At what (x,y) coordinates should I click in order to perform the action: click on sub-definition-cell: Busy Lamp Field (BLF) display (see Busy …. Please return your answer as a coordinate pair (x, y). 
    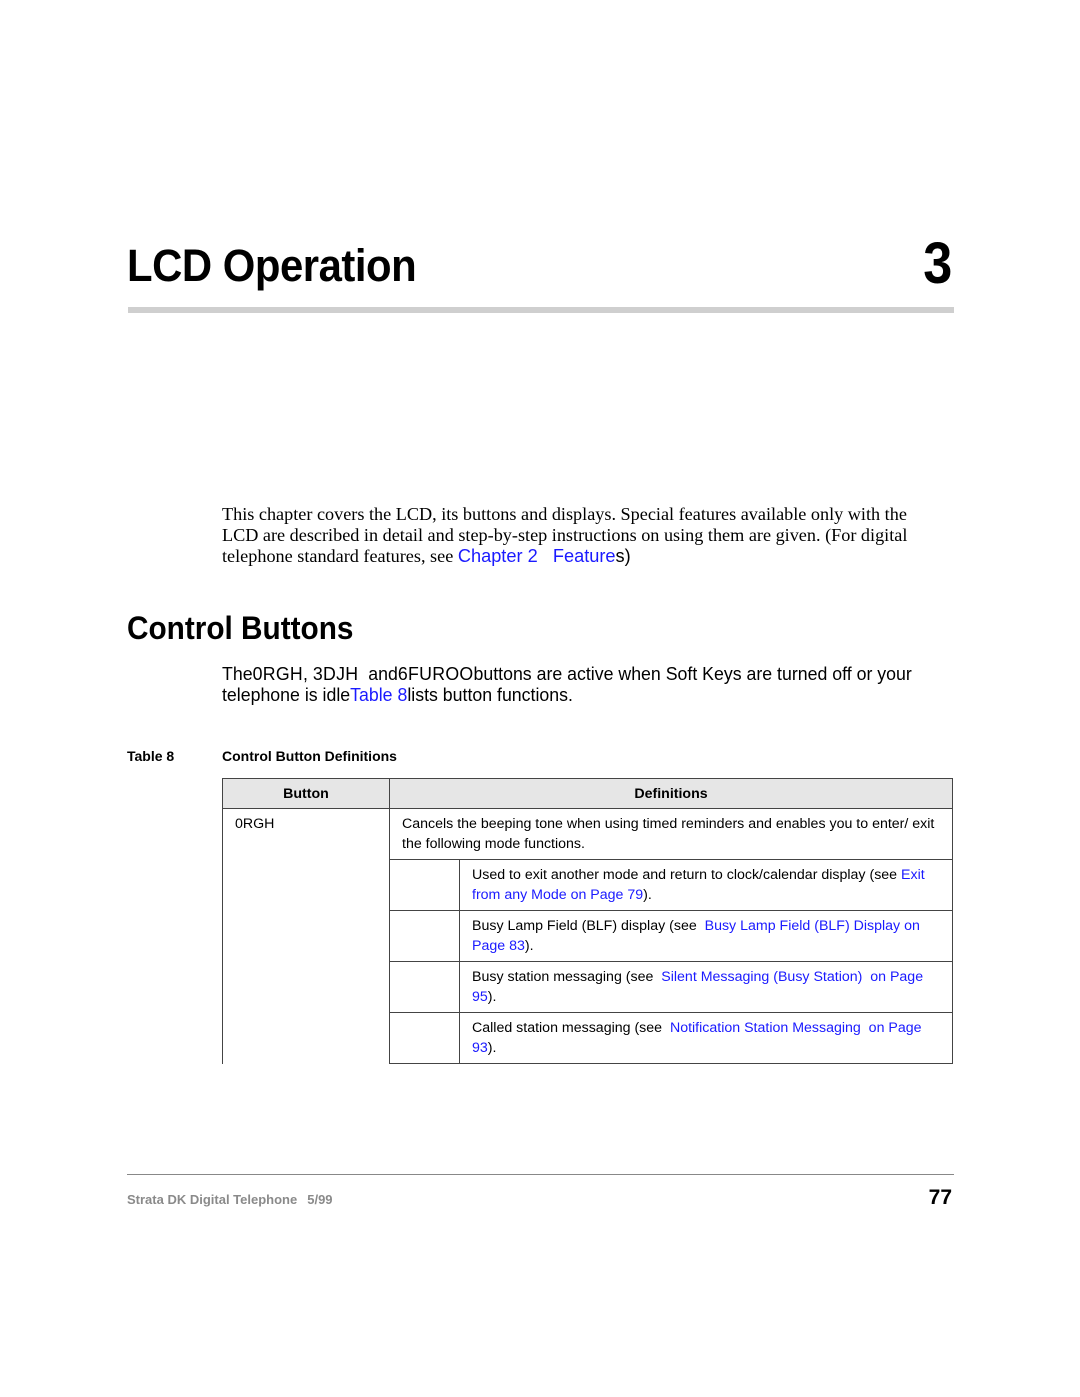
    Looking at the image, I should click on (706, 936).